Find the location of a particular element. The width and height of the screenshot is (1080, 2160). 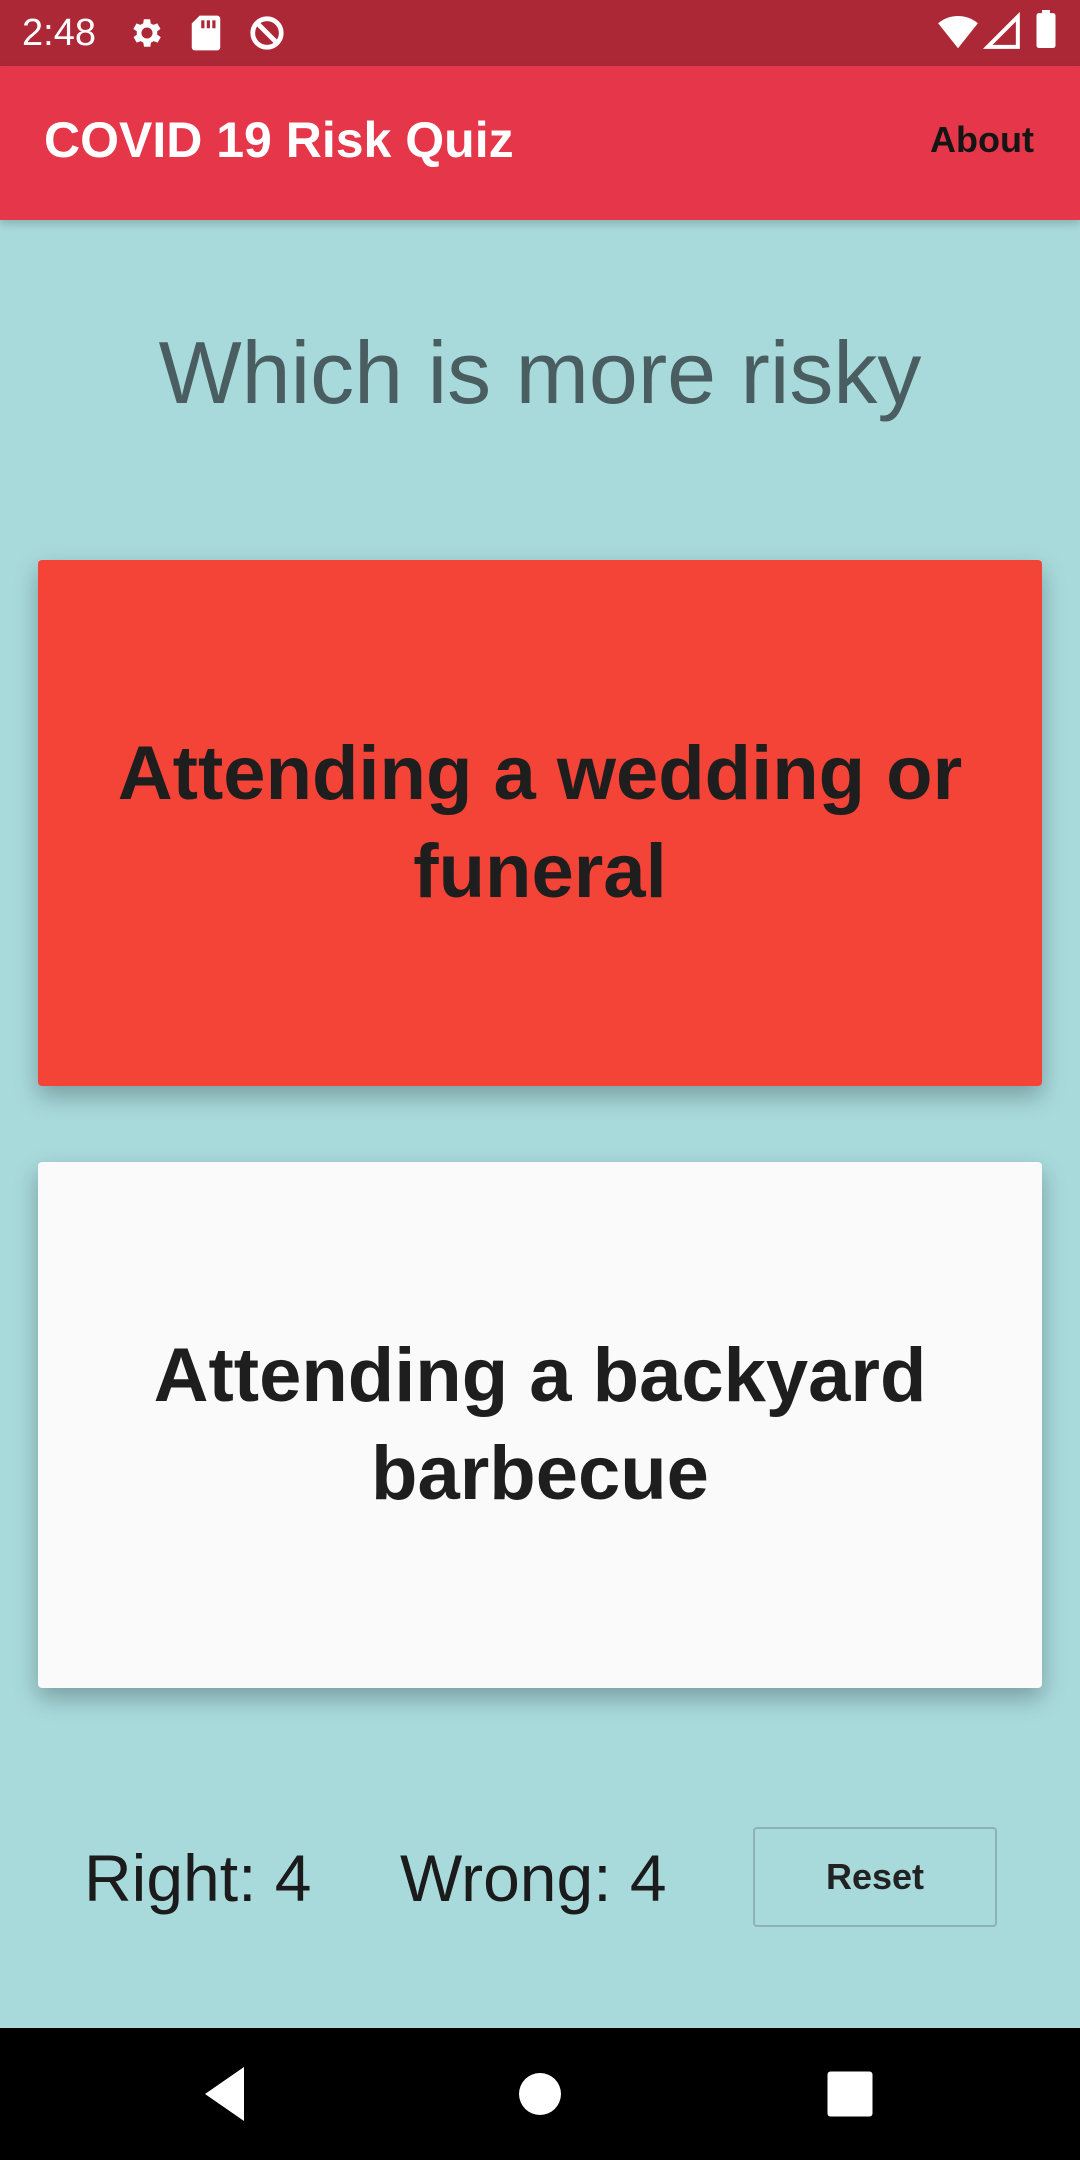

signal-icon is located at coordinates (1001, 30).